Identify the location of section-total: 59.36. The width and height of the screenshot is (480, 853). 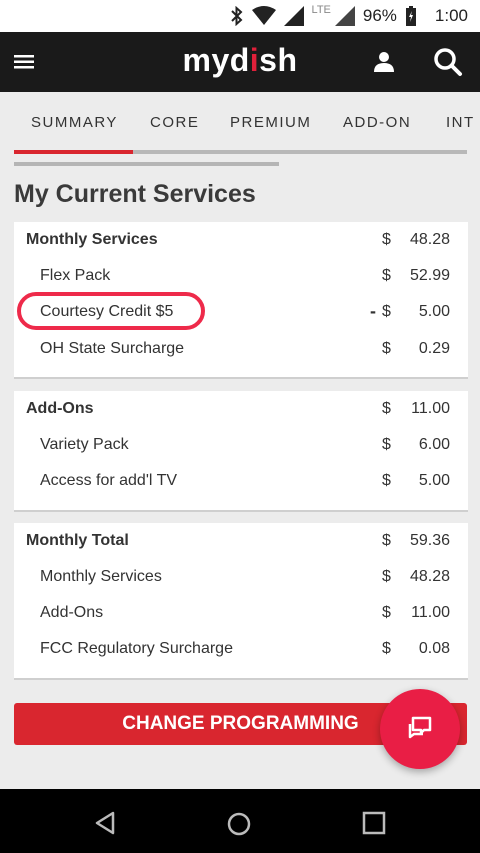
(429, 540).